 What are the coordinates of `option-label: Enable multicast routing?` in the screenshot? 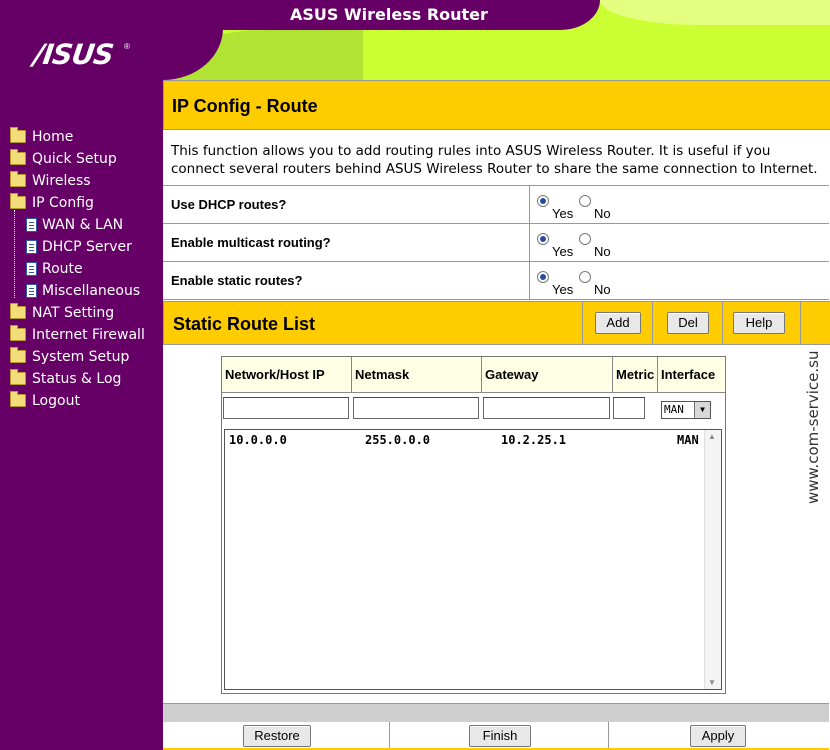 It's located at (251, 242).